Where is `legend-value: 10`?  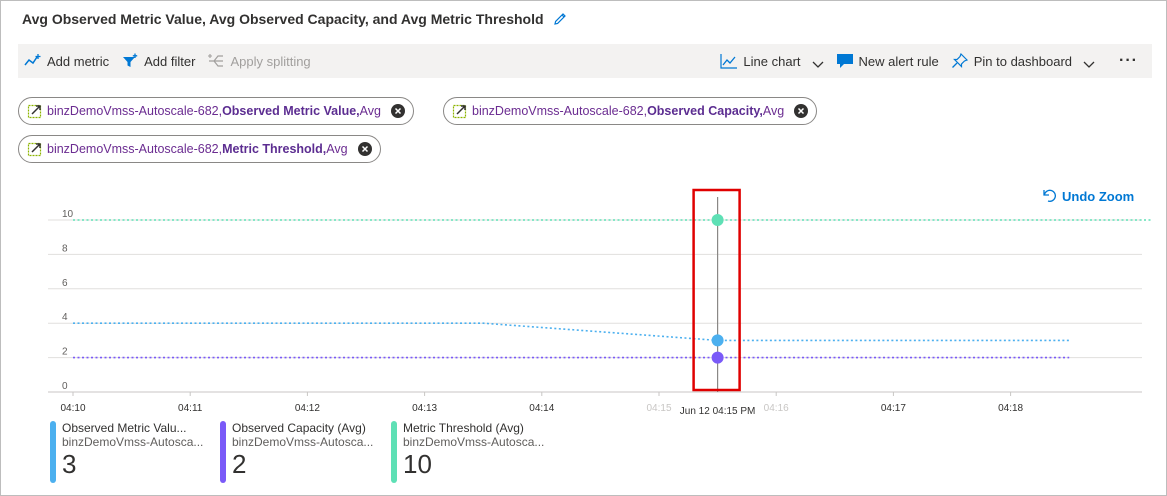 legend-value: 10 is located at coordinates (417, 464).